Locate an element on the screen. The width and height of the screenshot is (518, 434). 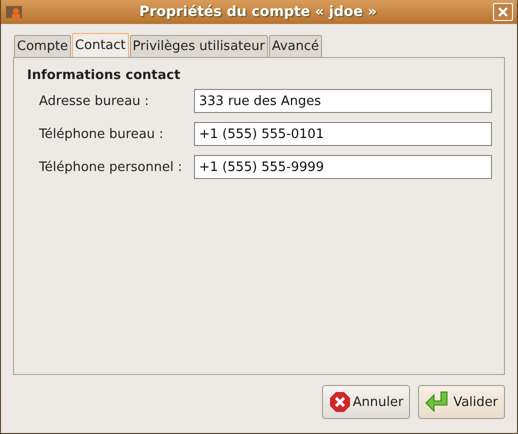
tab: Contact is located at coordinates (100, 45).